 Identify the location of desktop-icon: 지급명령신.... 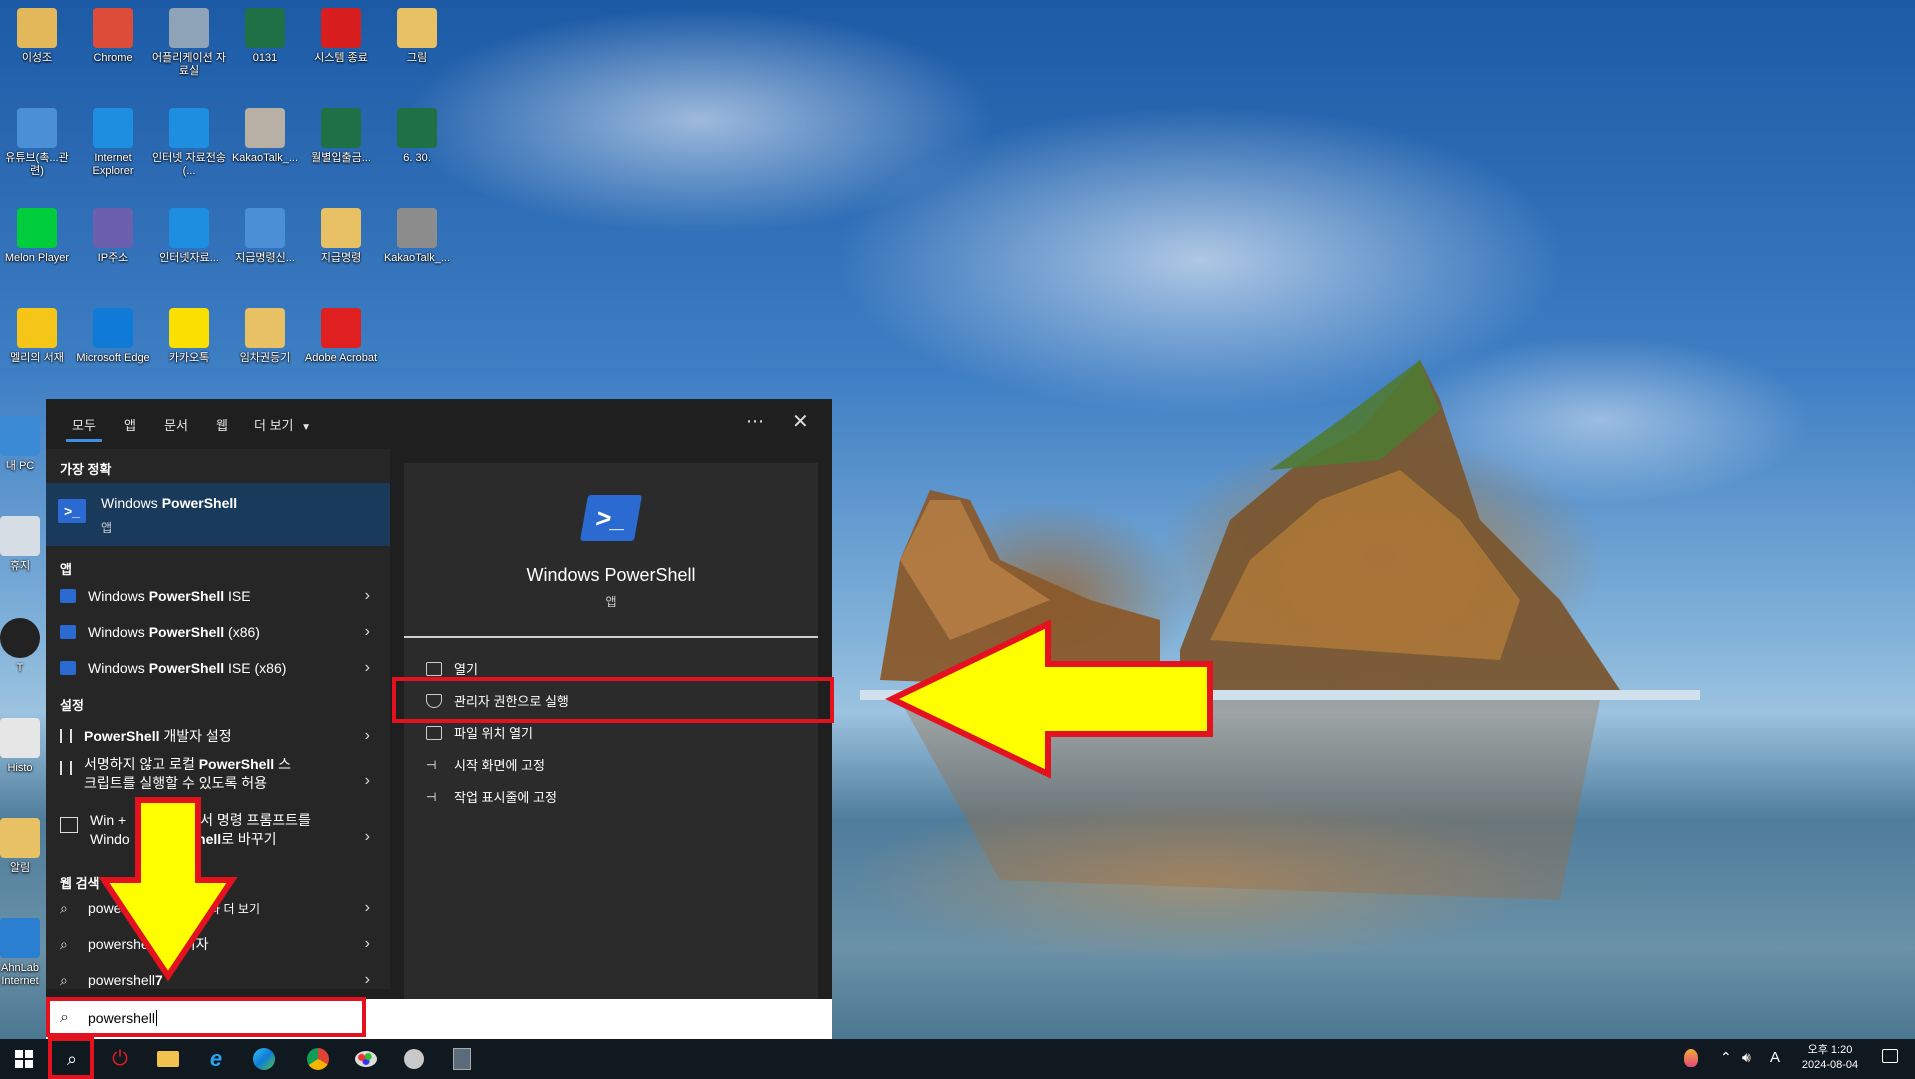
(265, 233).